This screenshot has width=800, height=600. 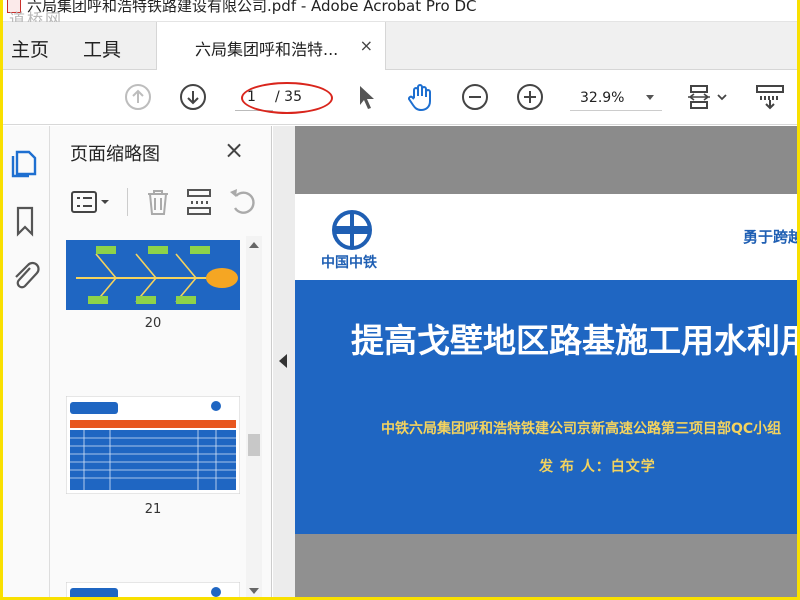 I want to click on tab-row: 主页 工具 六局集团呼和浩特... ×, so click(x=400, y=46).